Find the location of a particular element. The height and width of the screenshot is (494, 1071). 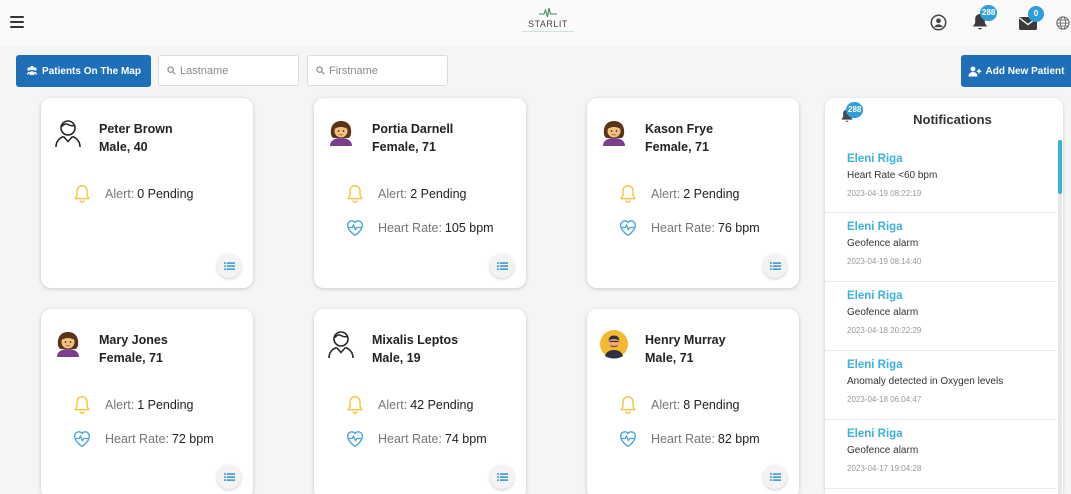

notification-time: 2023-04-19 08:22:19 is located at coordinates (884, 193).